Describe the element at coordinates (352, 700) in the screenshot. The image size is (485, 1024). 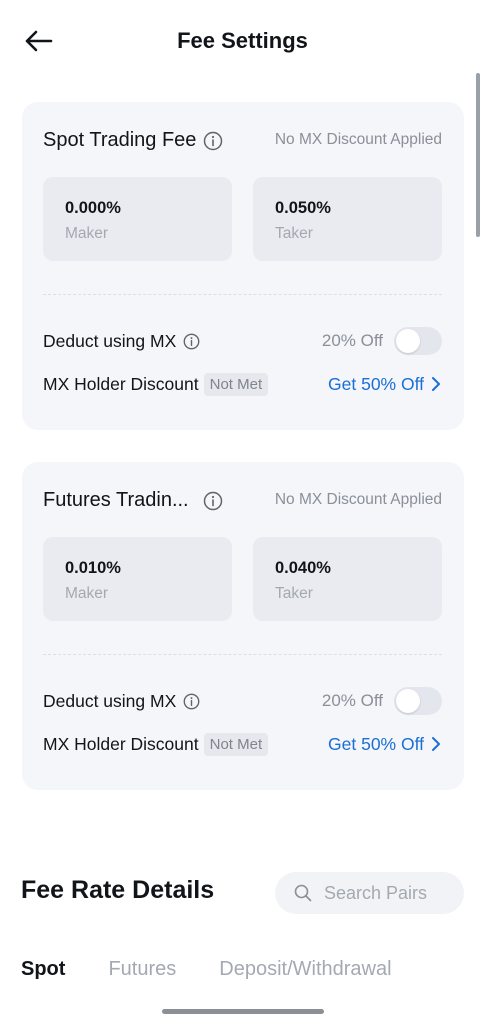
I see `futures-deduct-off: 20% Off` at that location.